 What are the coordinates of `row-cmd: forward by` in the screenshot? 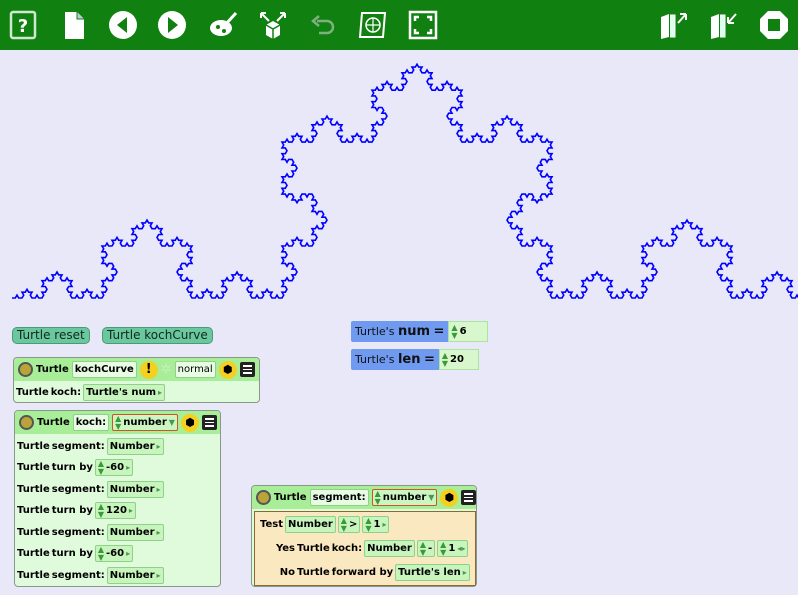 It's located at (362, 572).